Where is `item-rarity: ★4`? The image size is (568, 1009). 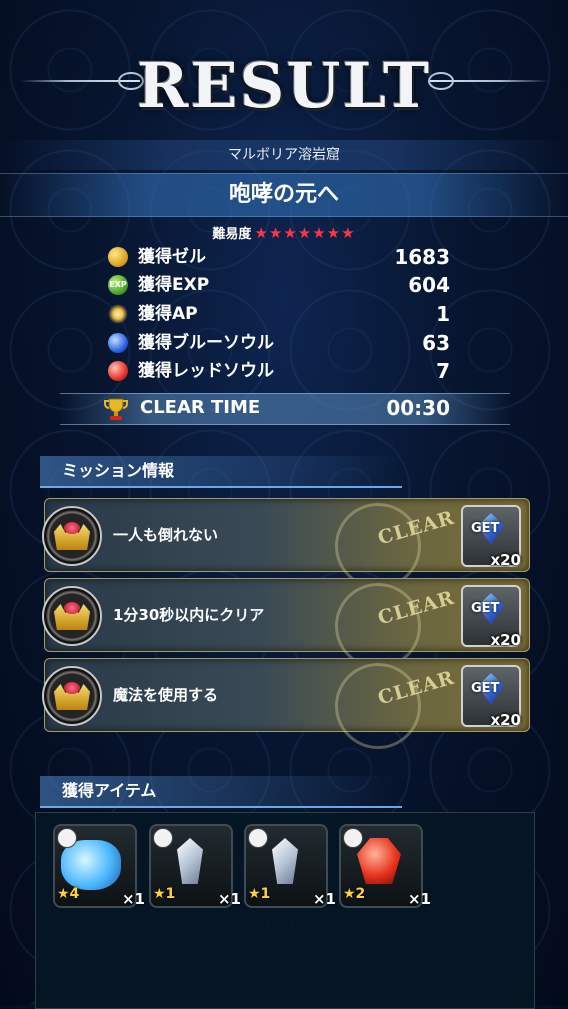
item-rarity: ★4 is located at coordinates (68, 894).